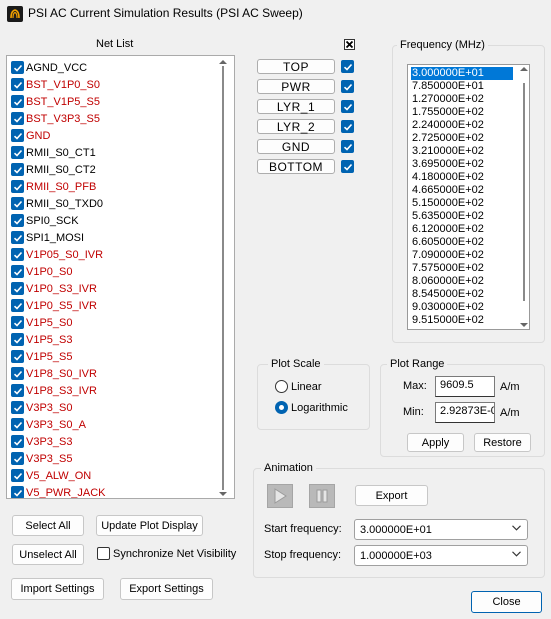 This screenshot has height=619, width=551. I want to click on netlist-item: V1P05_S0_IVR, so click(57, 254).